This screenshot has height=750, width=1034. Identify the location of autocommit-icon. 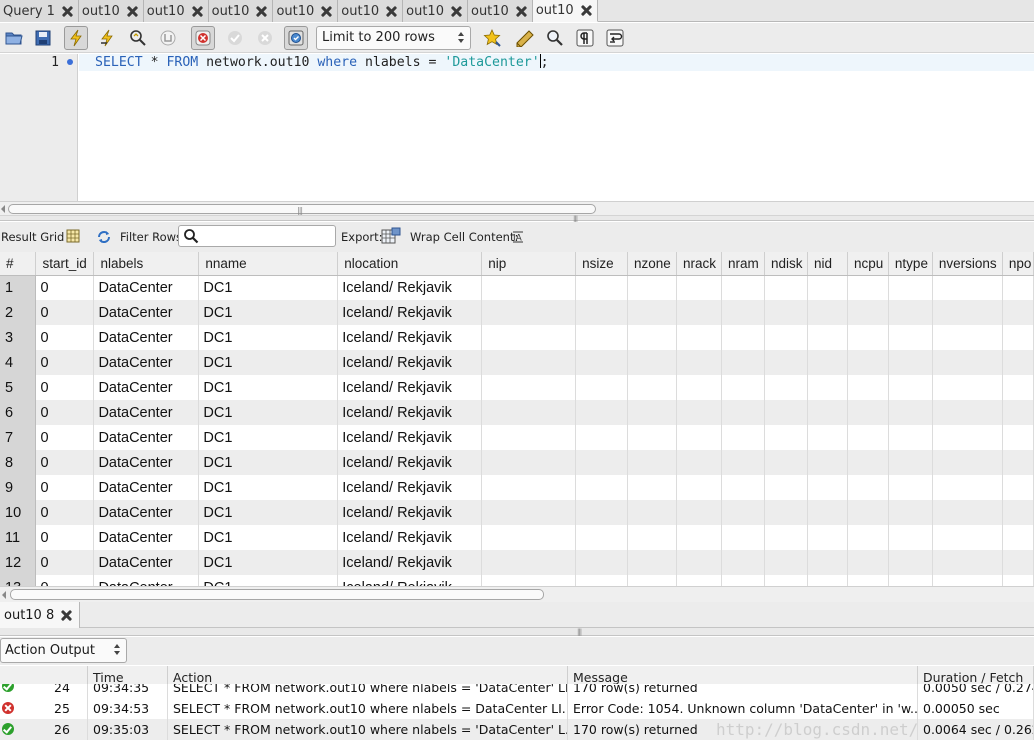
(296, 38).